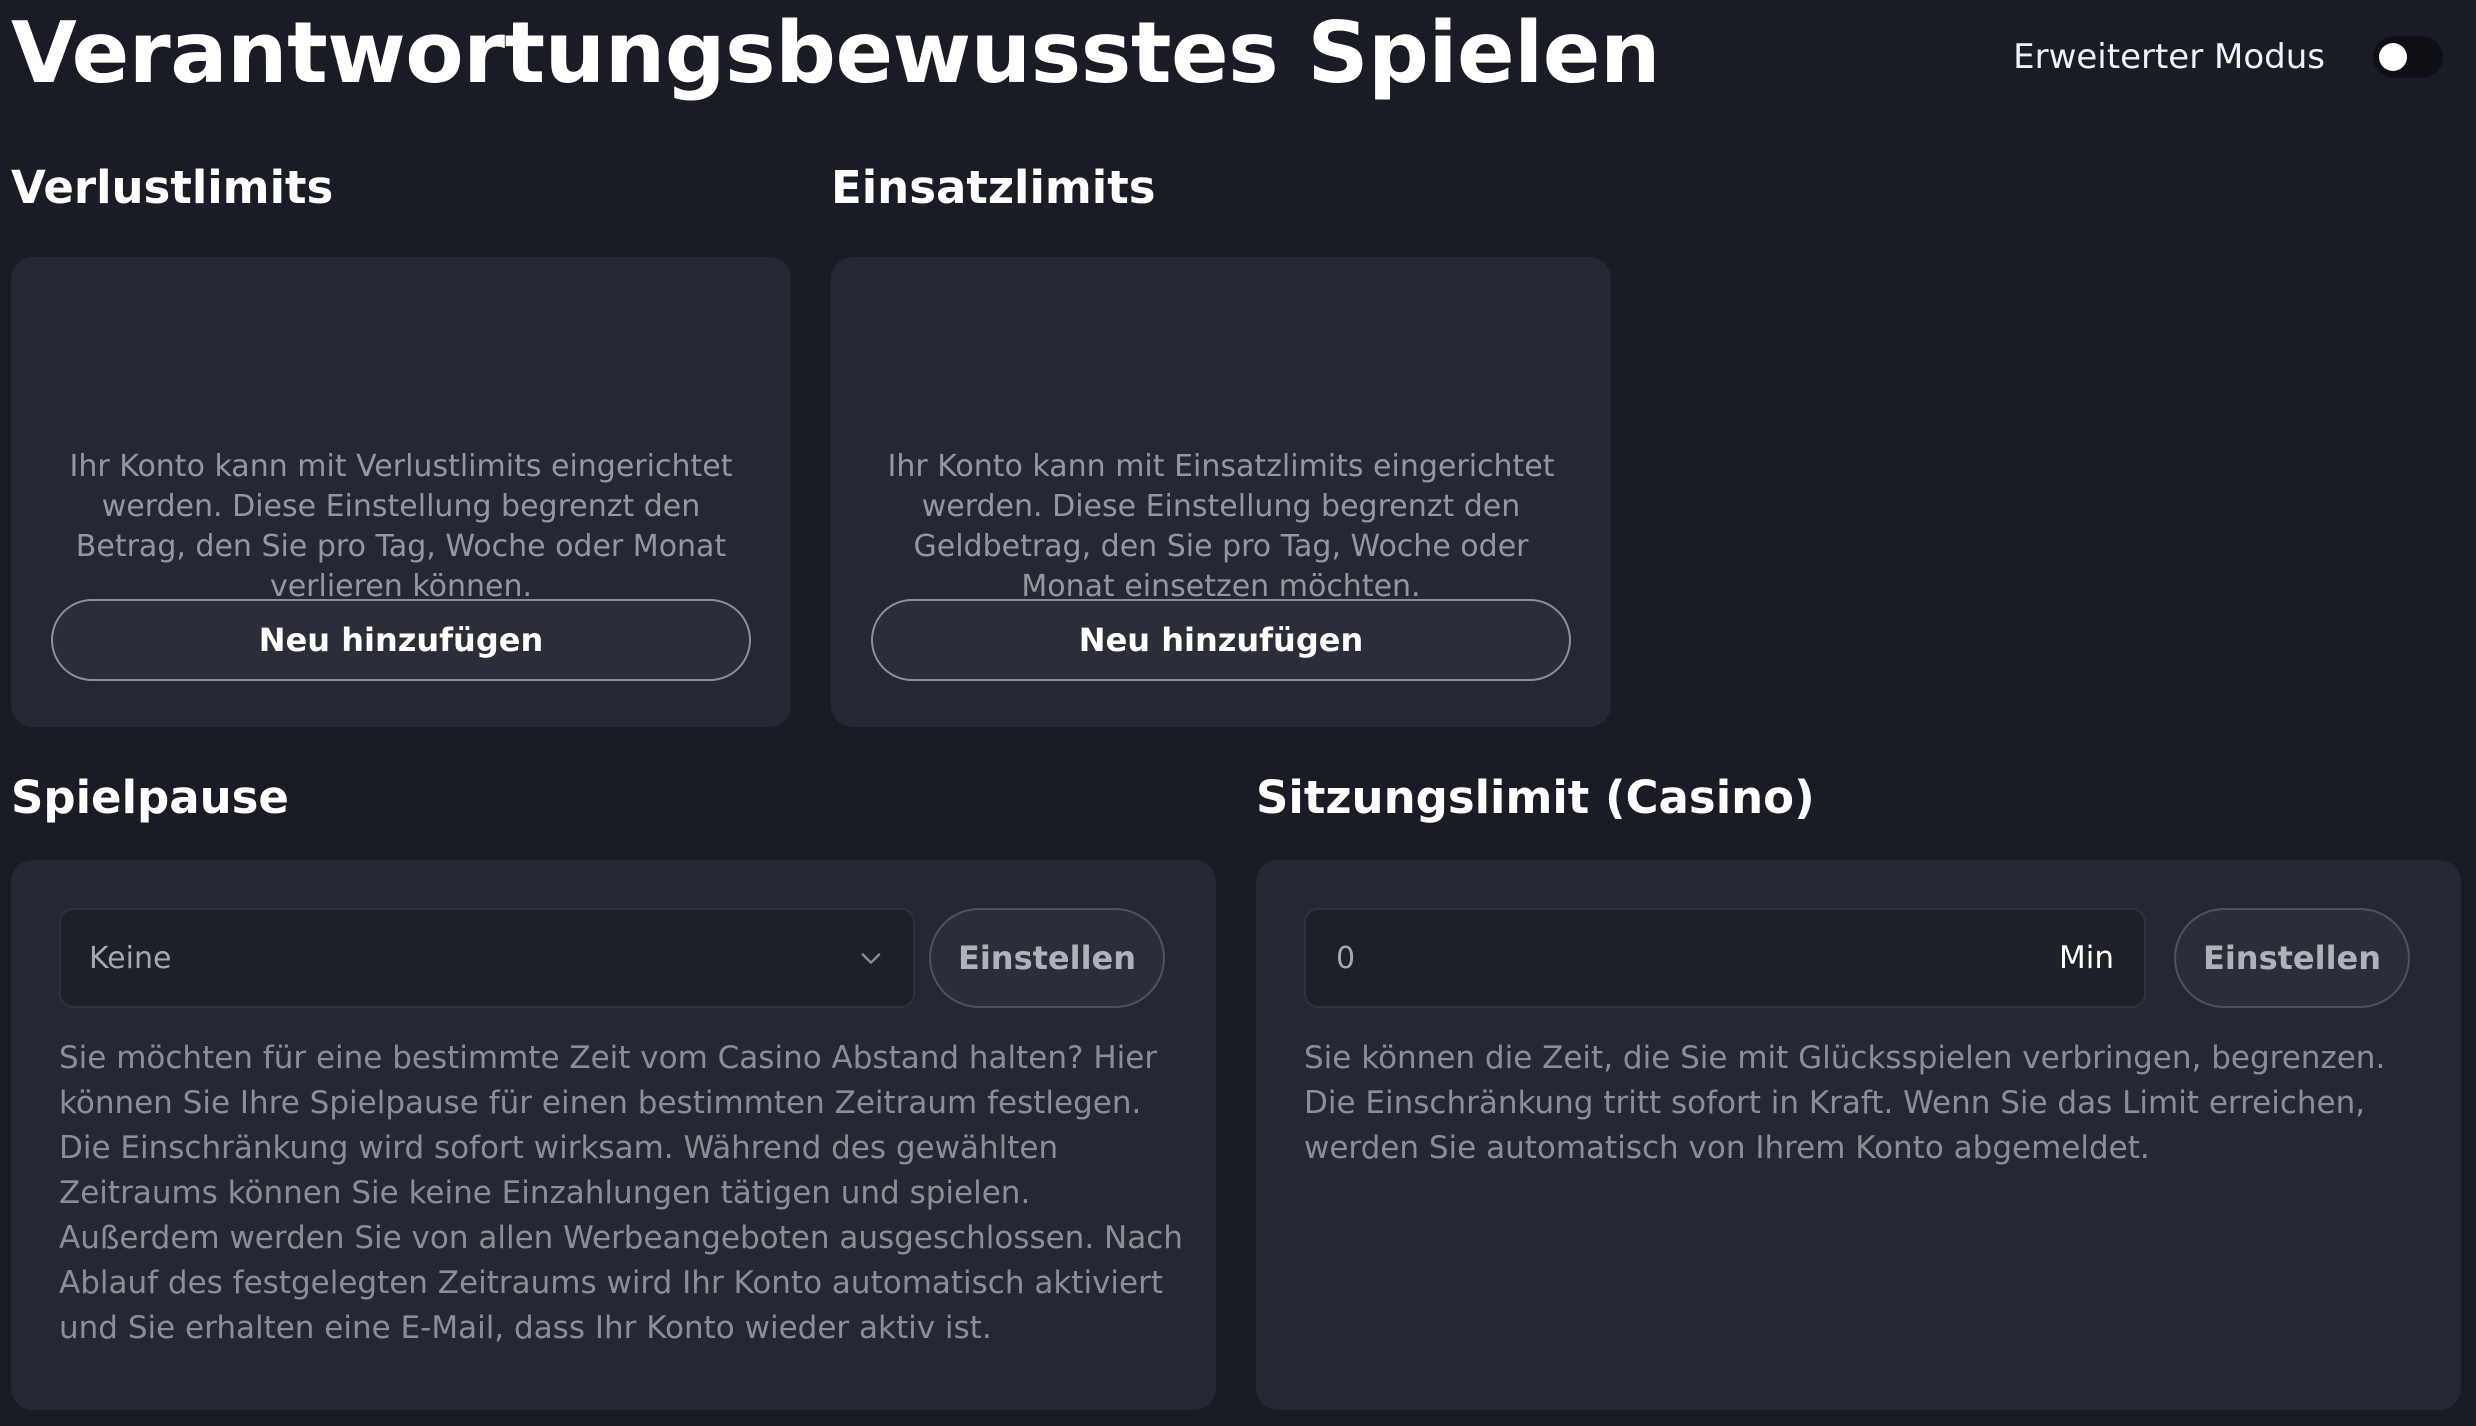 This screenshot has height=1426, width=2476. What do you see at coordinates (150, 797) in the screenshot?
I see `game-pause-heading: Spielpause` at bounding box center [150, 797].